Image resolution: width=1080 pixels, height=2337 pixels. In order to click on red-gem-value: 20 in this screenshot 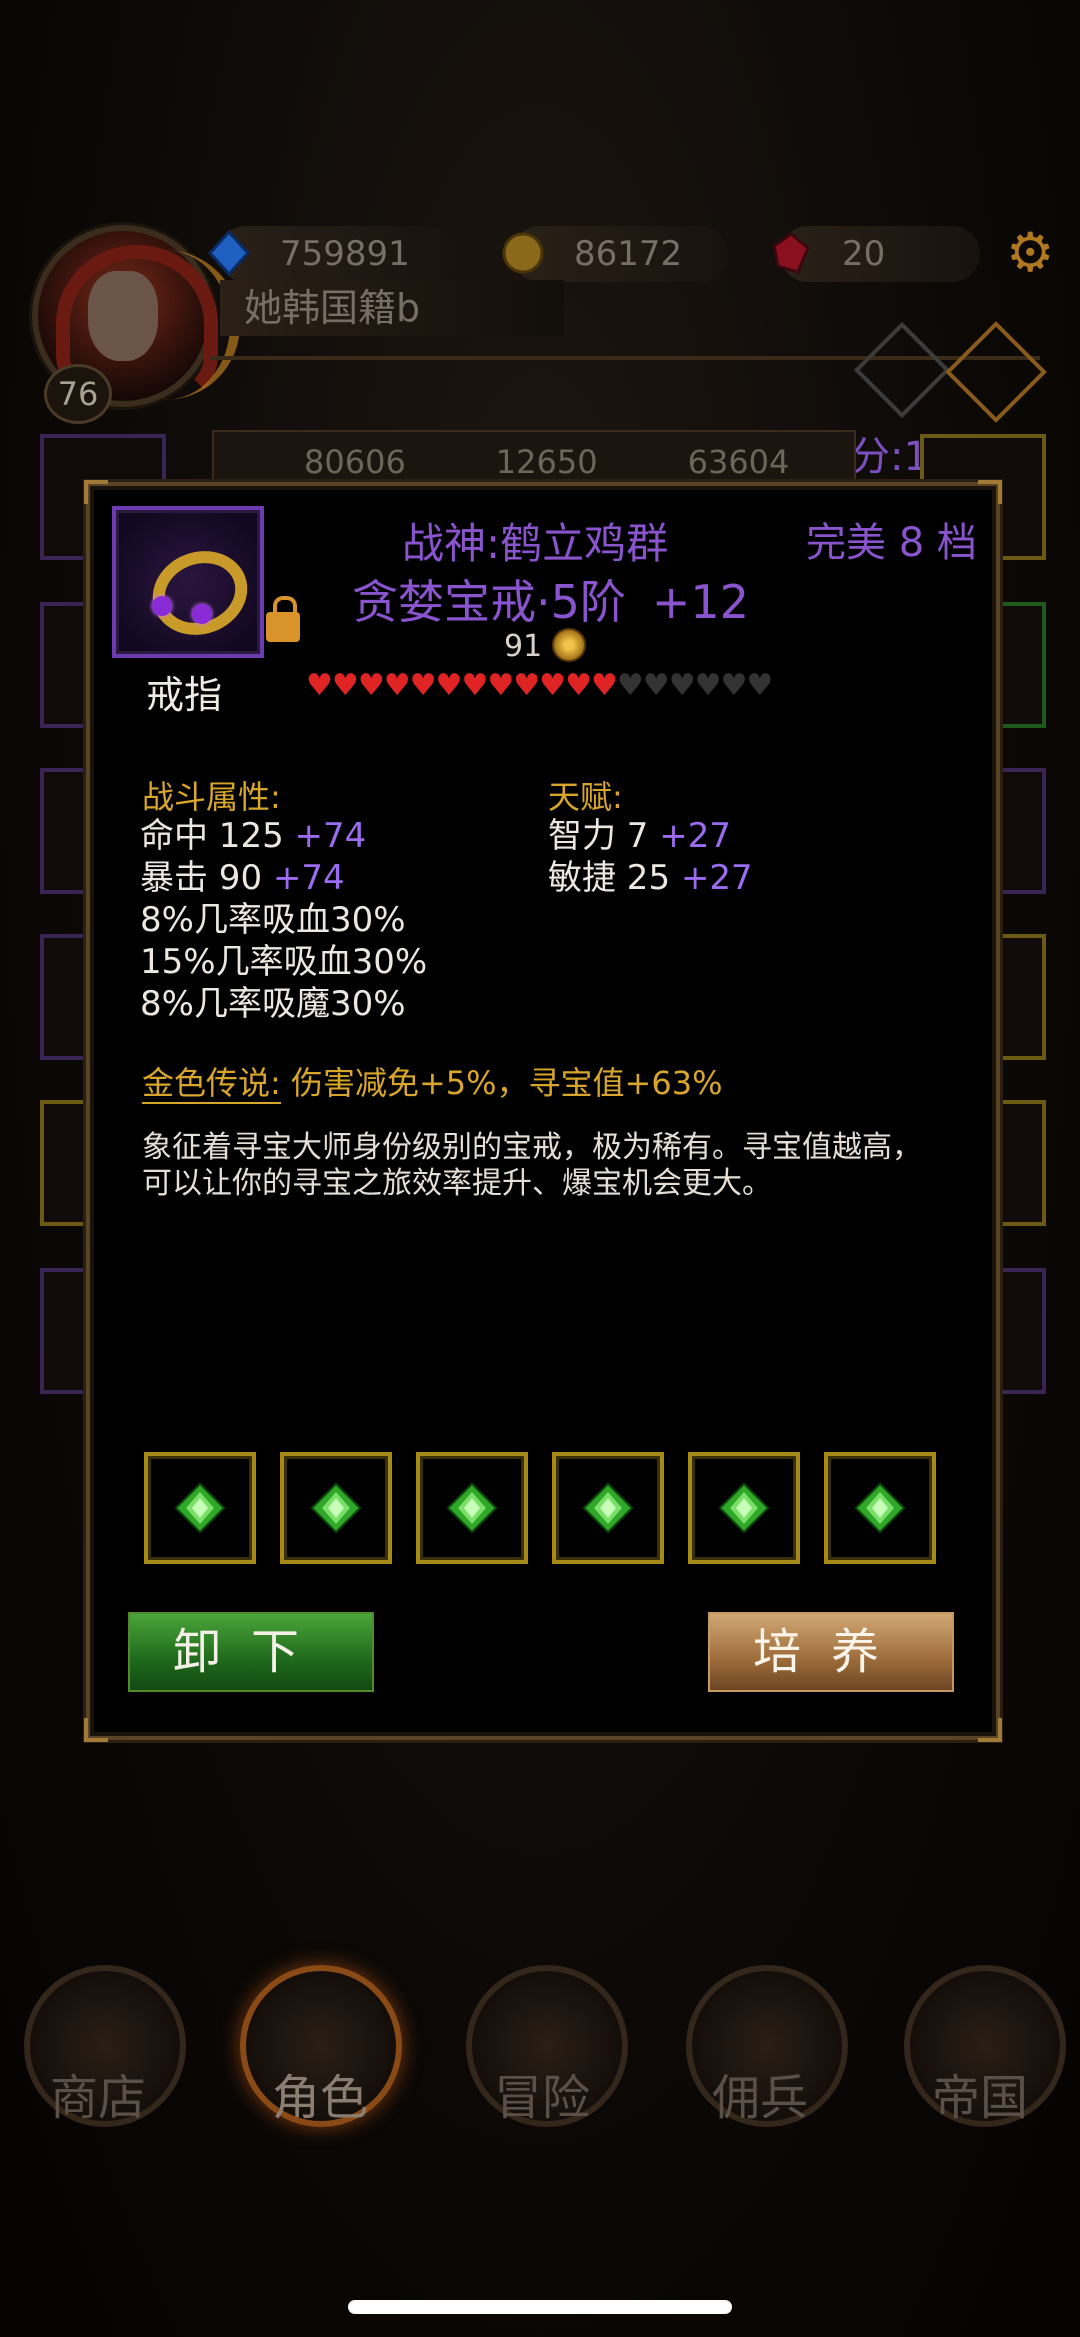, I will do `click(864, 254)`.